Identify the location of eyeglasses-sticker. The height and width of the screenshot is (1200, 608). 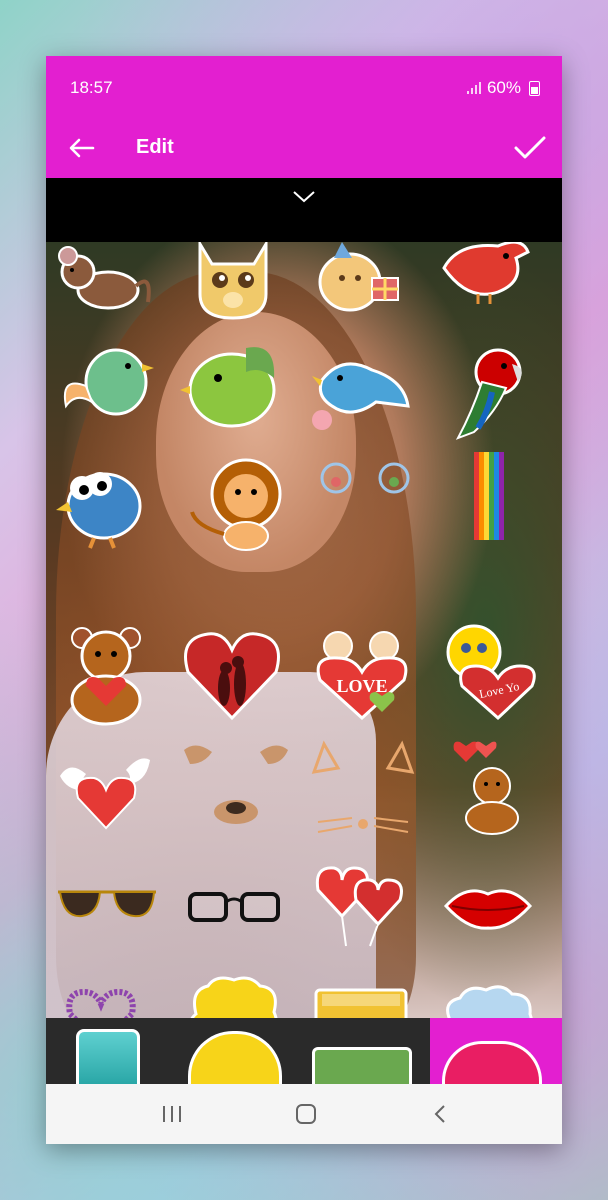
(234, 908).